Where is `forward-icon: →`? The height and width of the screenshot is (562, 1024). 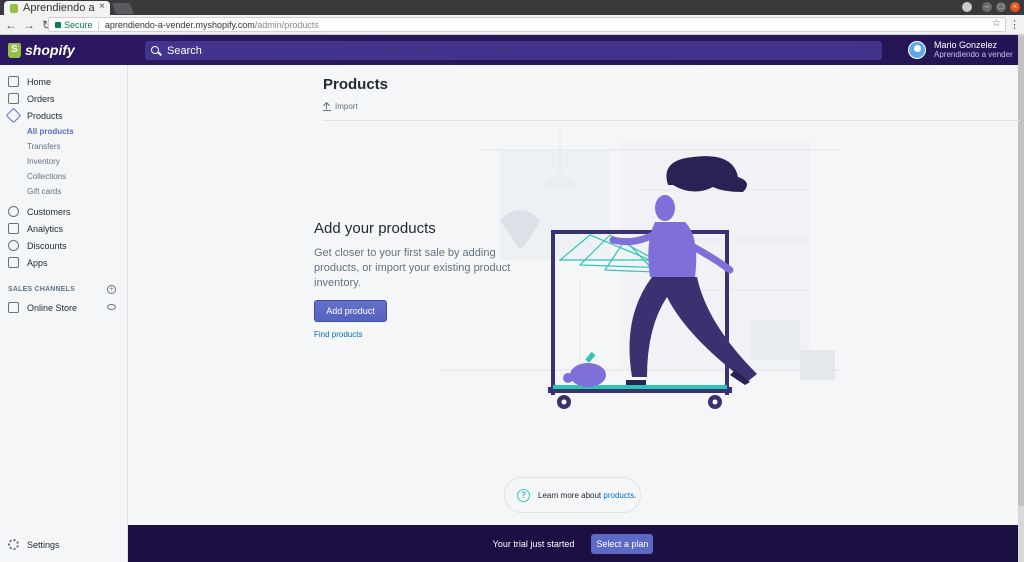
forward-icon: → is located at coordinates (29, 25).